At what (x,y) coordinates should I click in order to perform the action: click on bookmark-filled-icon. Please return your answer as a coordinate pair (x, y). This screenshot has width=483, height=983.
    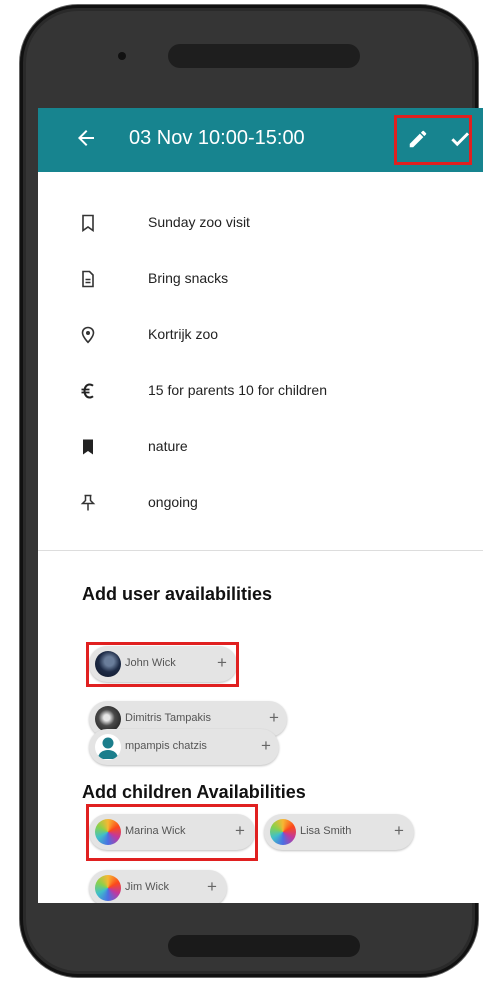
    Looking at the image, I should click on (88, 447).